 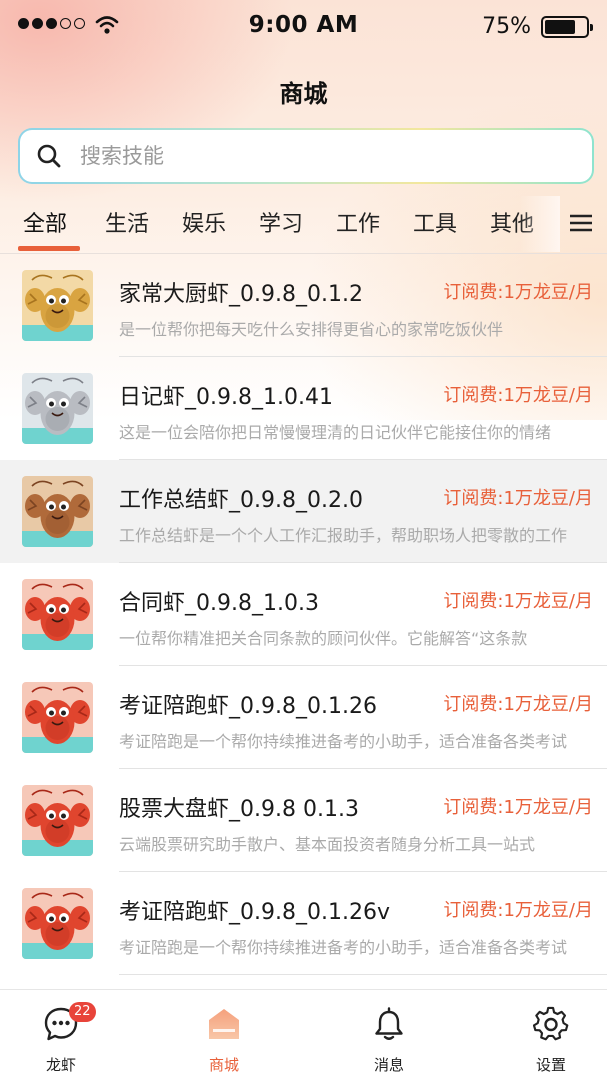 What do you see at coordinates (303, 1034) in the screenshot?
I see `bottom-navigation: 22 龙虾 商城 消息 设置` at bounding box center [303, 1034].